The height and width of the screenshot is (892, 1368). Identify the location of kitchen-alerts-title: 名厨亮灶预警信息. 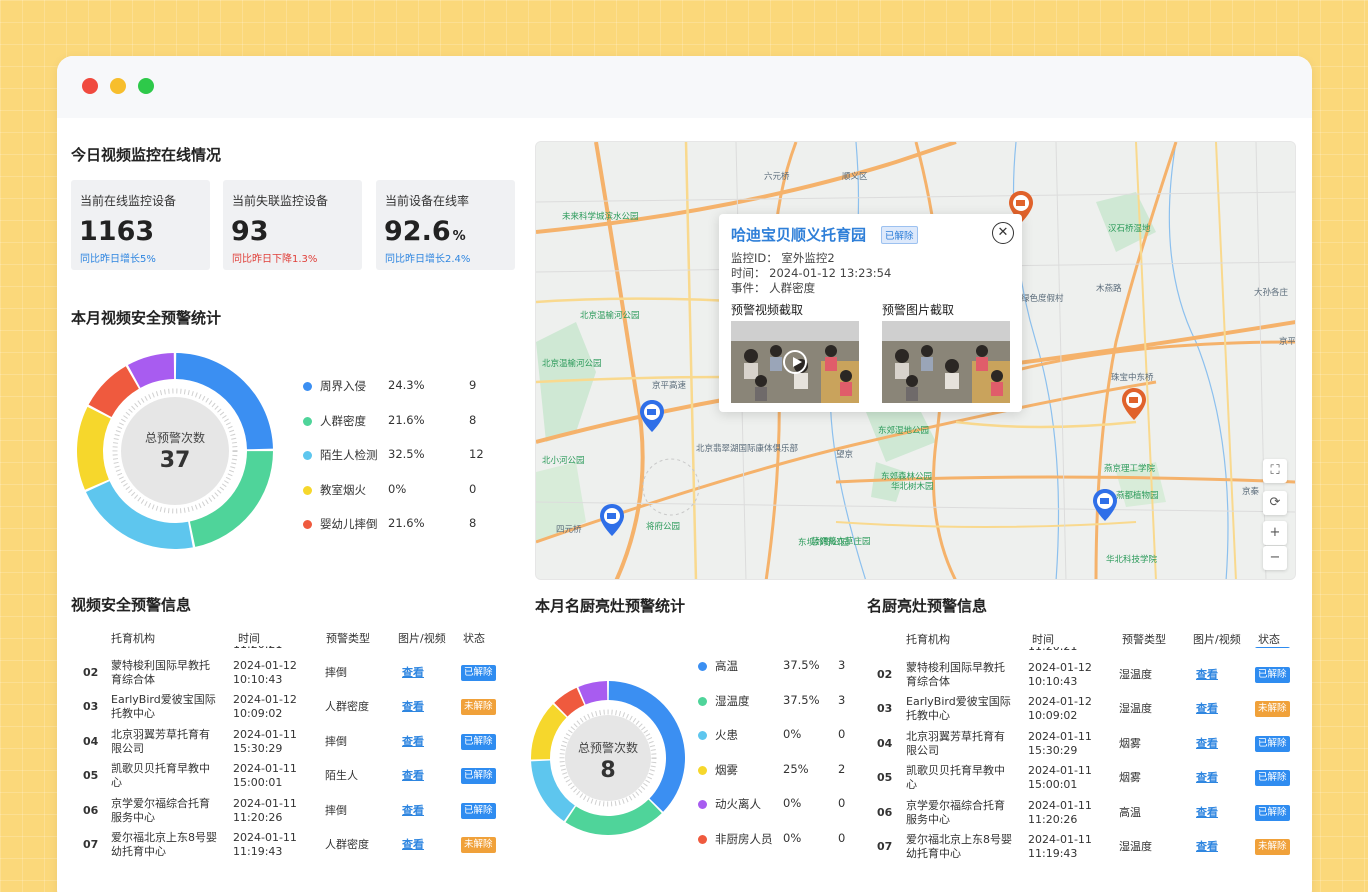
(927, 606).